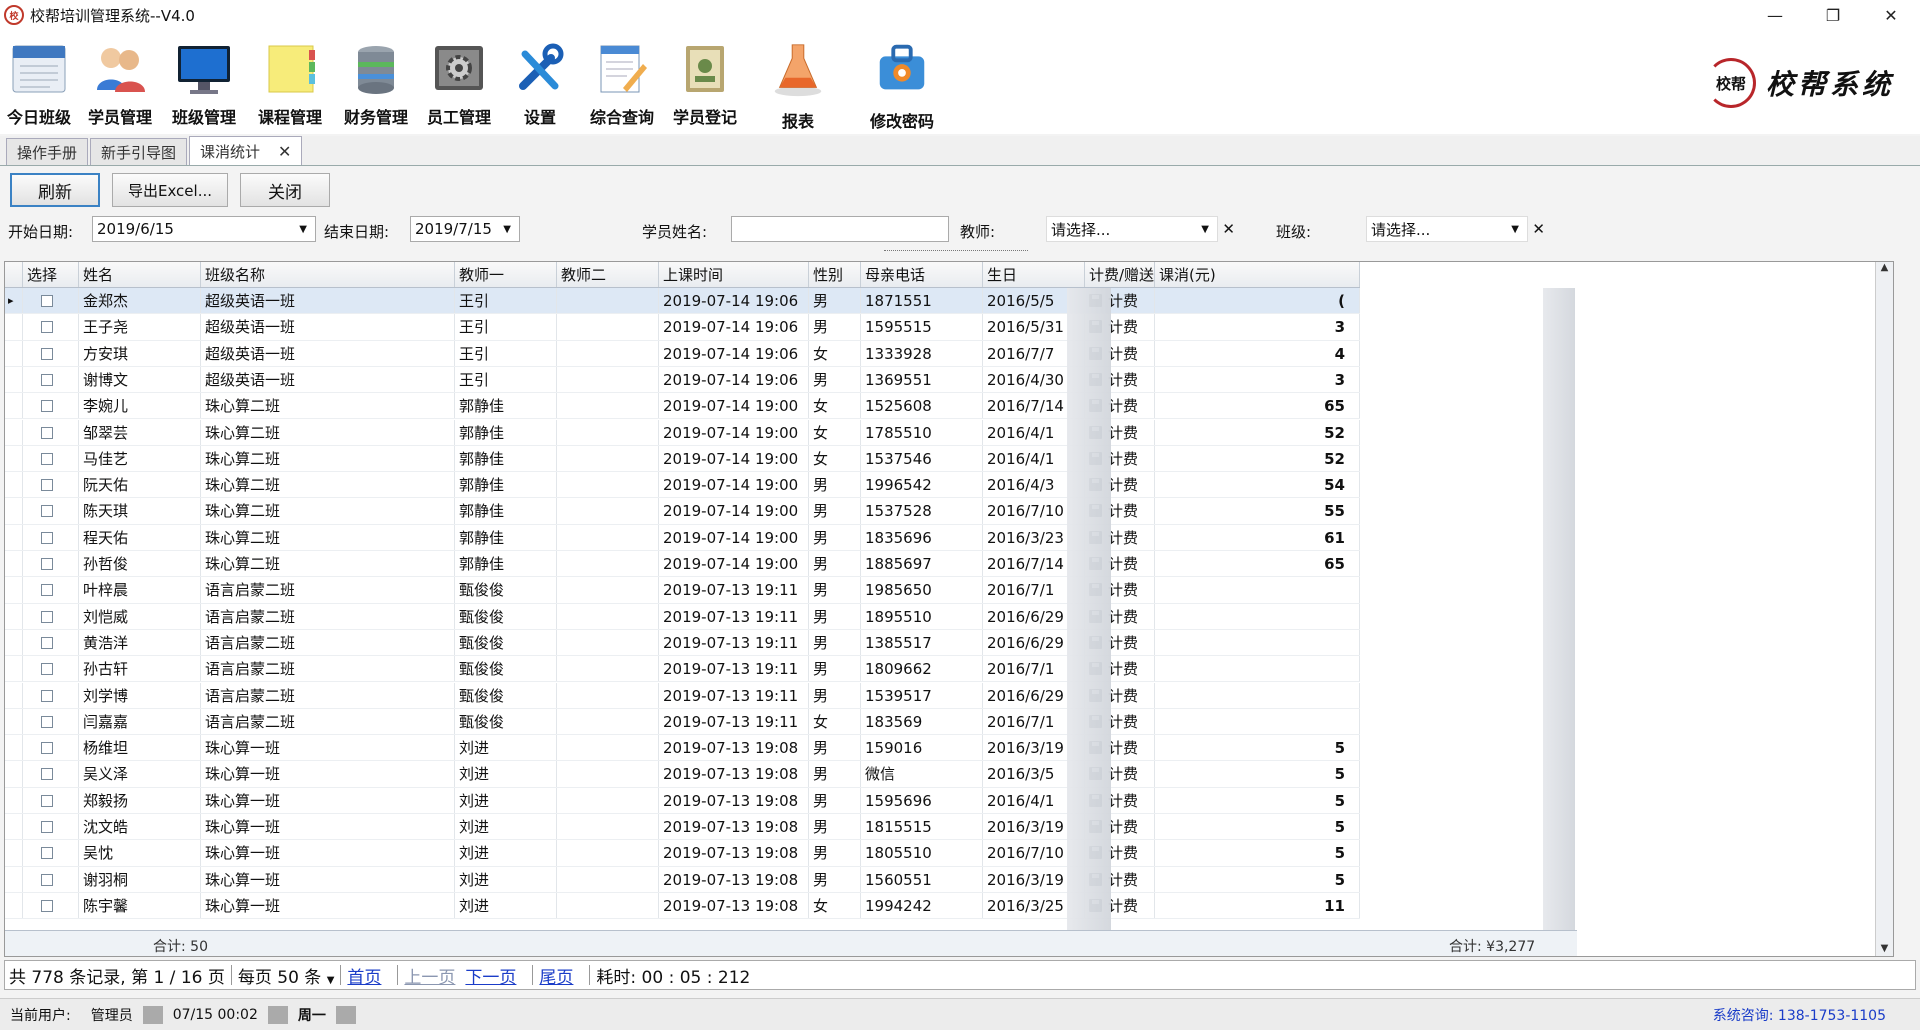 The image size is (1920, 1030). Describe the element at coordinates (328, 274) in the screenshot. I see `column-header-class-name: 班级名称` at that location.